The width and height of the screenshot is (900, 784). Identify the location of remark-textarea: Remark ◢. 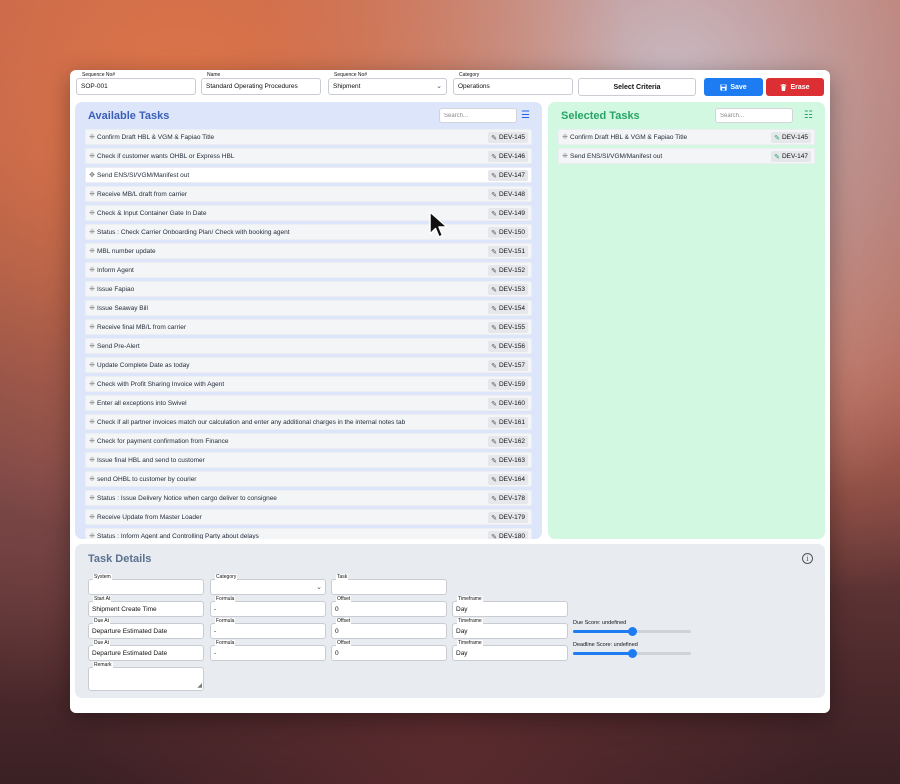
(146, 676).